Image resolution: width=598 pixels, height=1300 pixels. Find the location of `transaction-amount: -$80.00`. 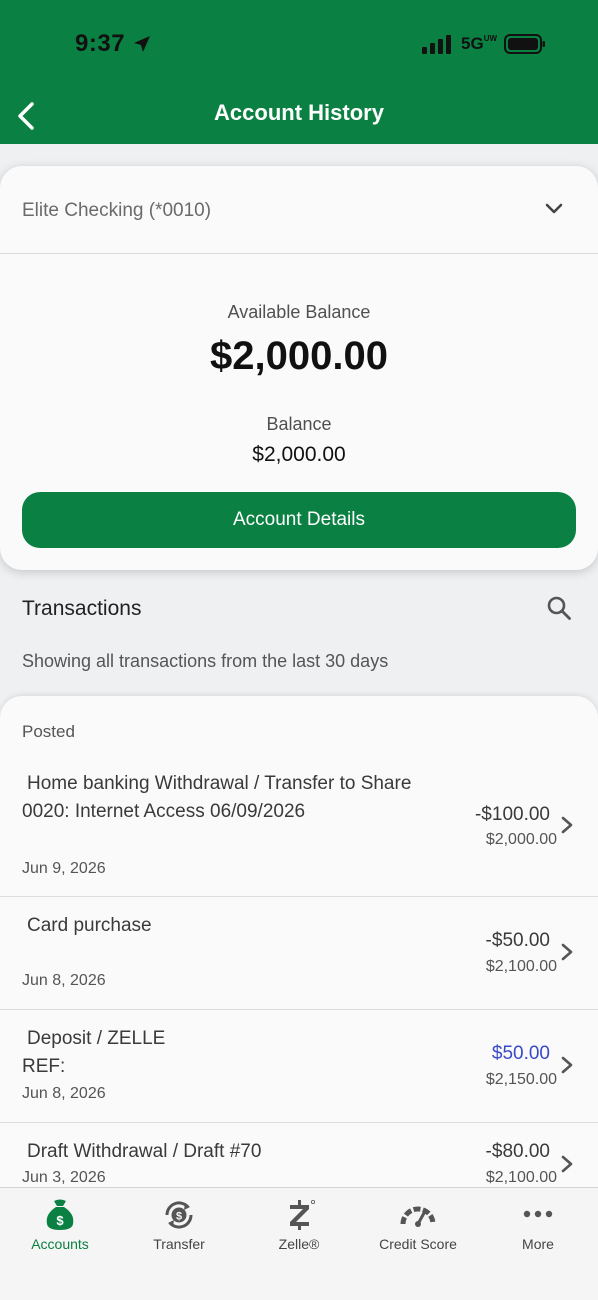

transaction-amount: -$80.00 is located at coordinates (517, 1151).